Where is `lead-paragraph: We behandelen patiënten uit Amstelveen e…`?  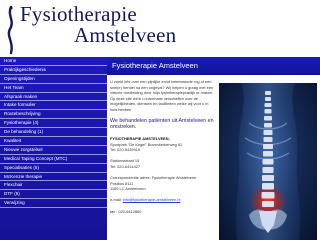 lead-paragraph: We behandelen patiënten uit Amstelveen e… is located at coordinates (162, 123).